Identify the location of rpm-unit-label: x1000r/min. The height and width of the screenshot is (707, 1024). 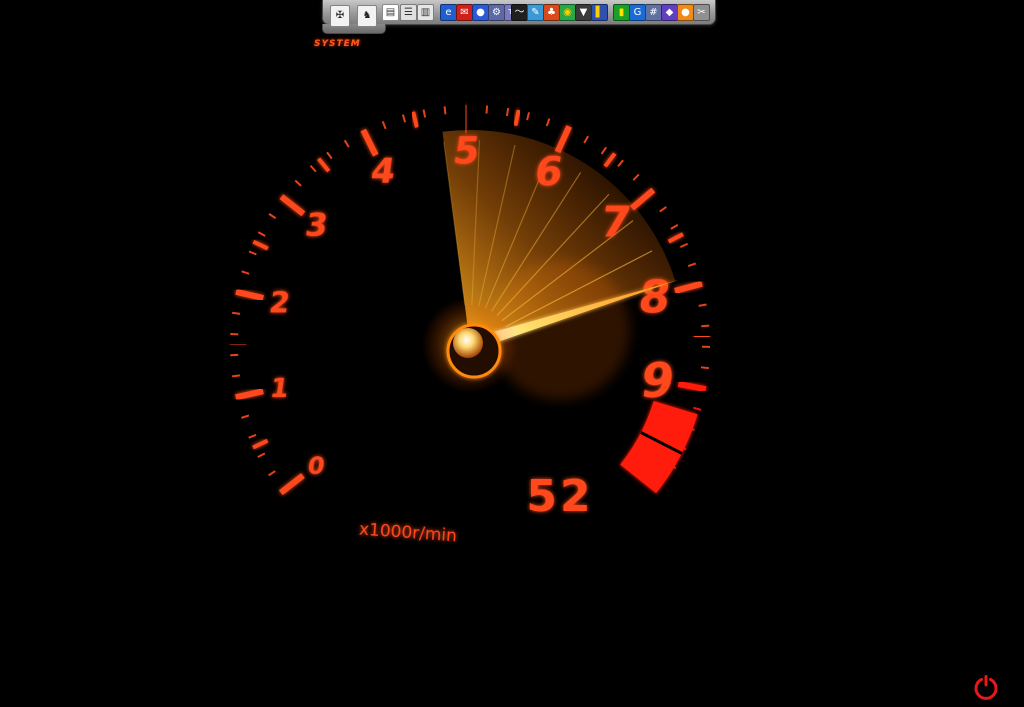
(407, 533).